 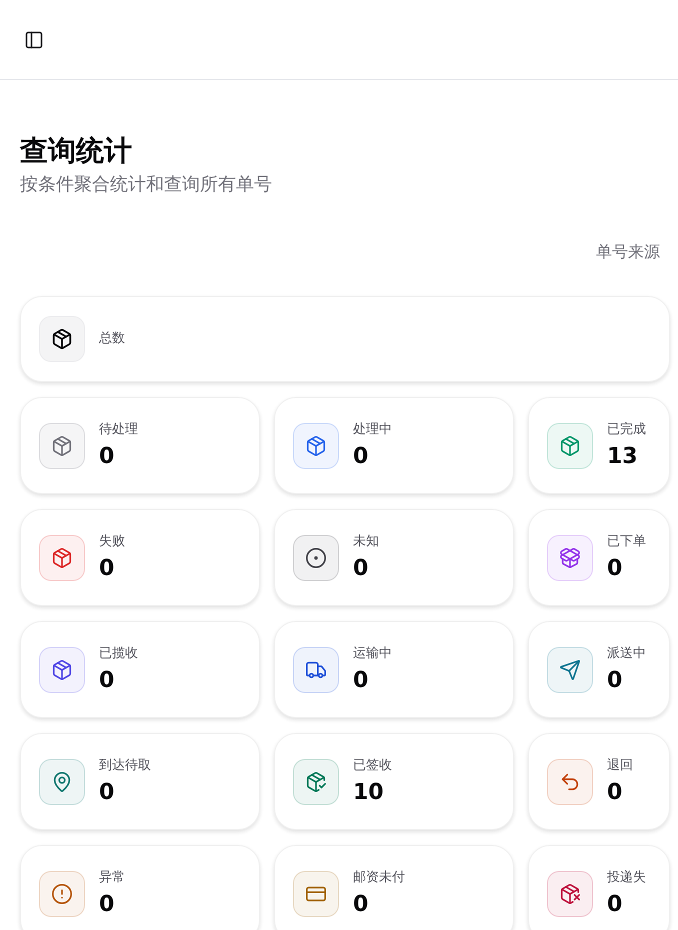 I want to click on stat-label: 投递失, so click(x=626, y=877).